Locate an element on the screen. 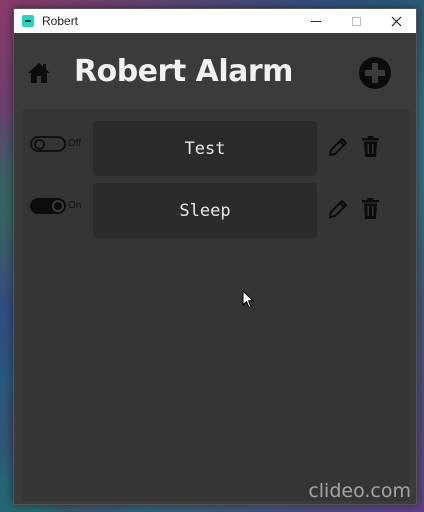  alarm-toggle: Off is located at coordinates (56, 144).